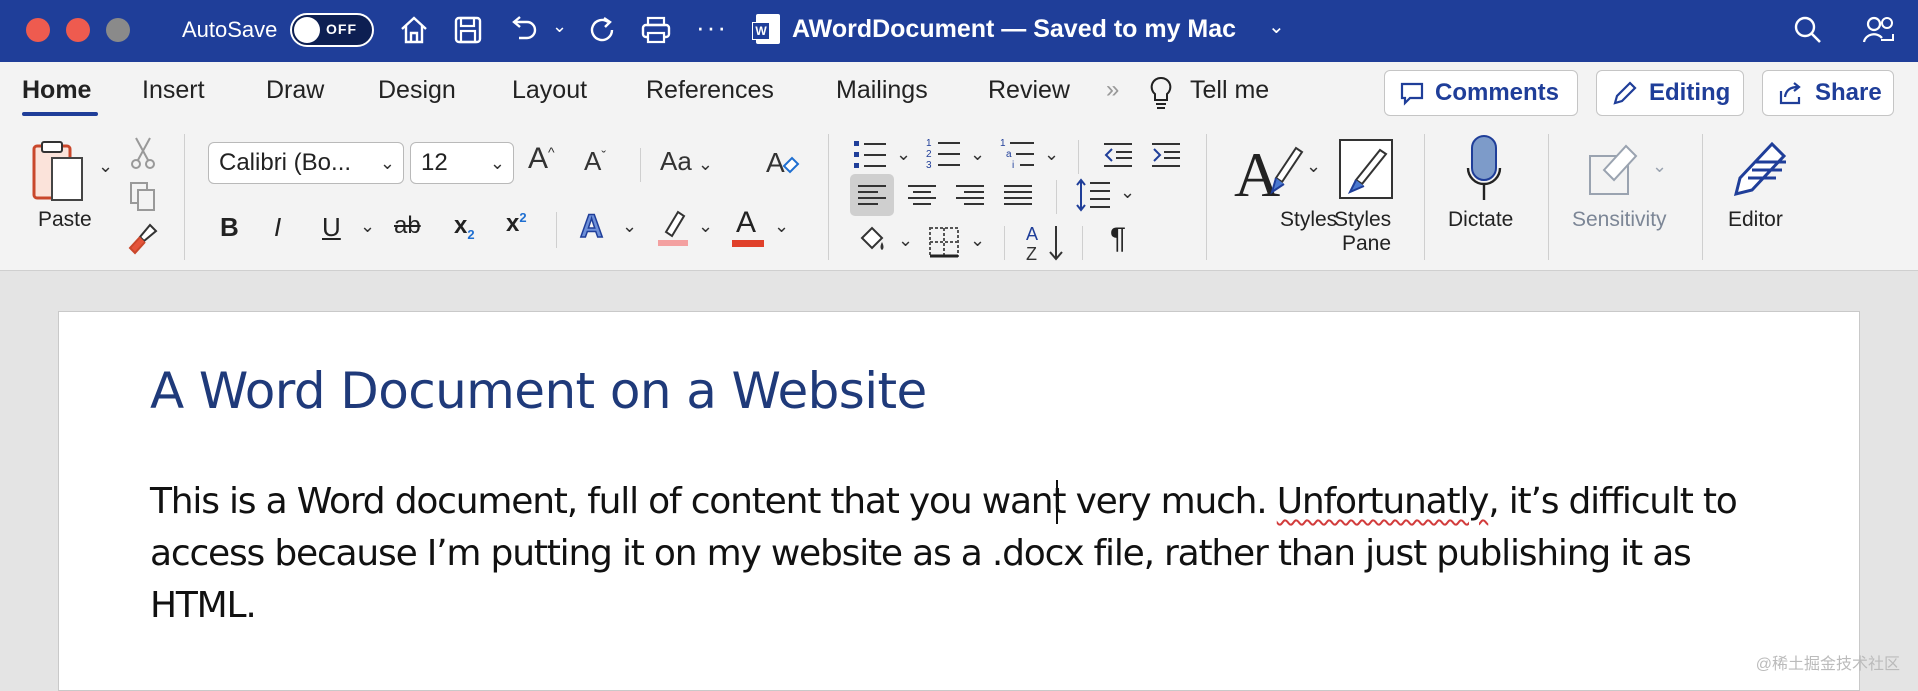  Describe the element at coordinates (414, 30) in the screenshot. I see `home-icon` at that location.